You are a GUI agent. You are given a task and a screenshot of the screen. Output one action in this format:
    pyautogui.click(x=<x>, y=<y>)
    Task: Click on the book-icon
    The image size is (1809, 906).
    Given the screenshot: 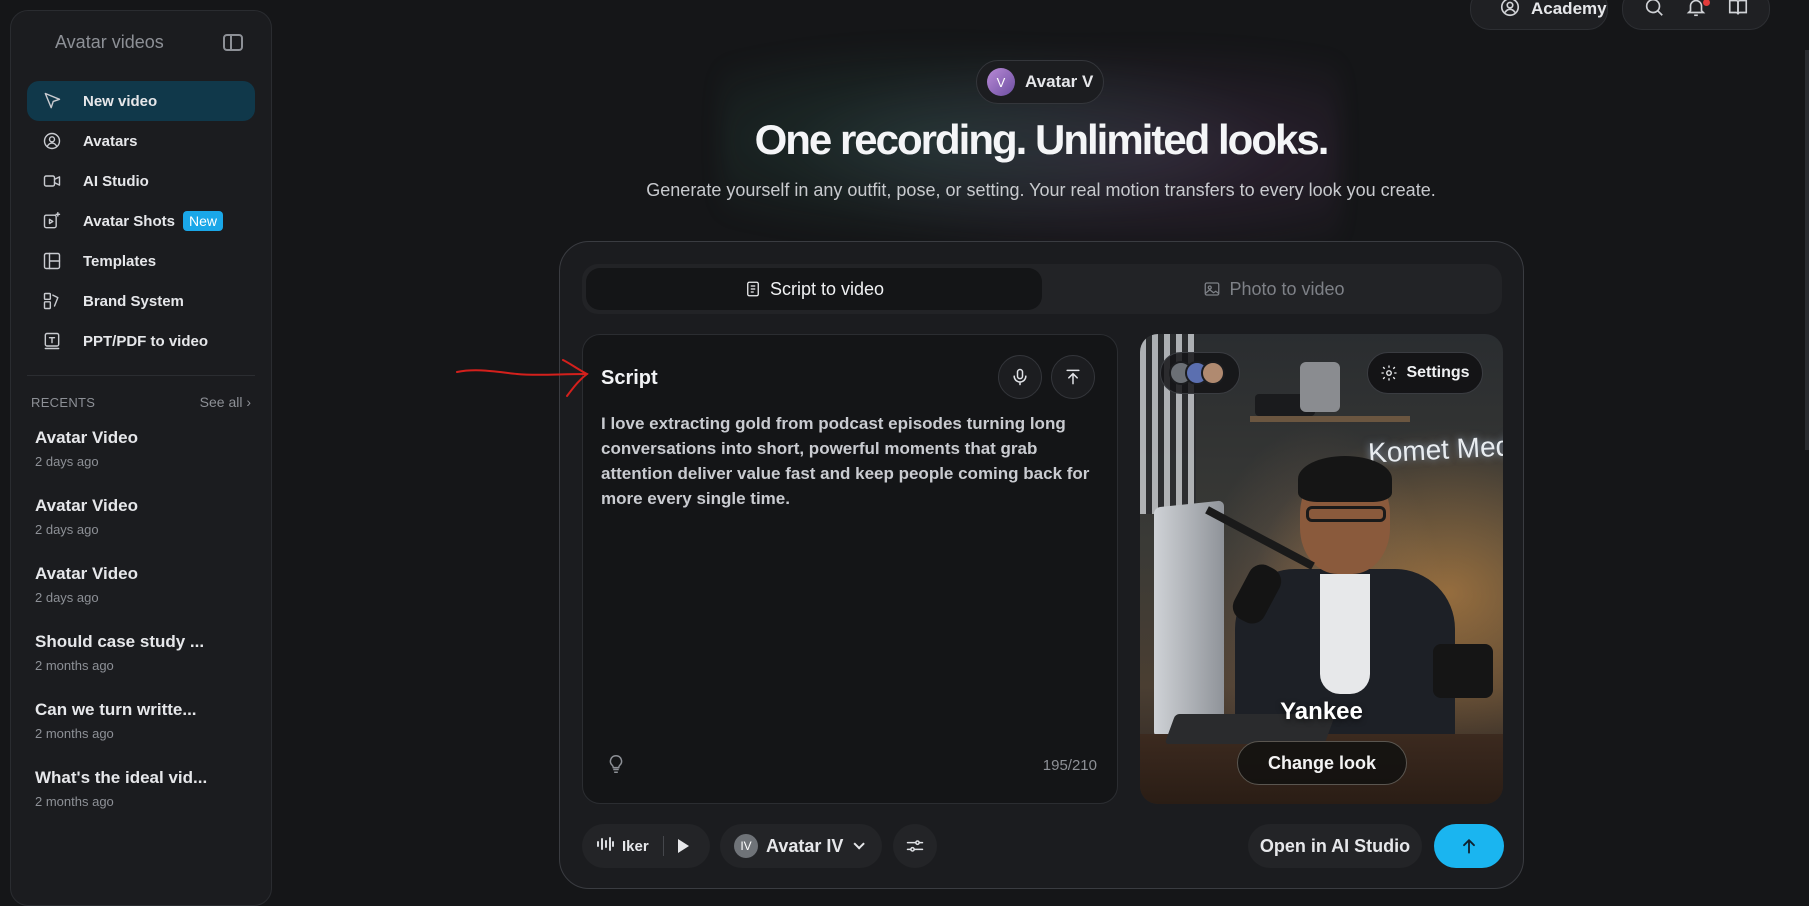 What is the action you would take?
    pyautogui.click(x=1738, y=11)
    